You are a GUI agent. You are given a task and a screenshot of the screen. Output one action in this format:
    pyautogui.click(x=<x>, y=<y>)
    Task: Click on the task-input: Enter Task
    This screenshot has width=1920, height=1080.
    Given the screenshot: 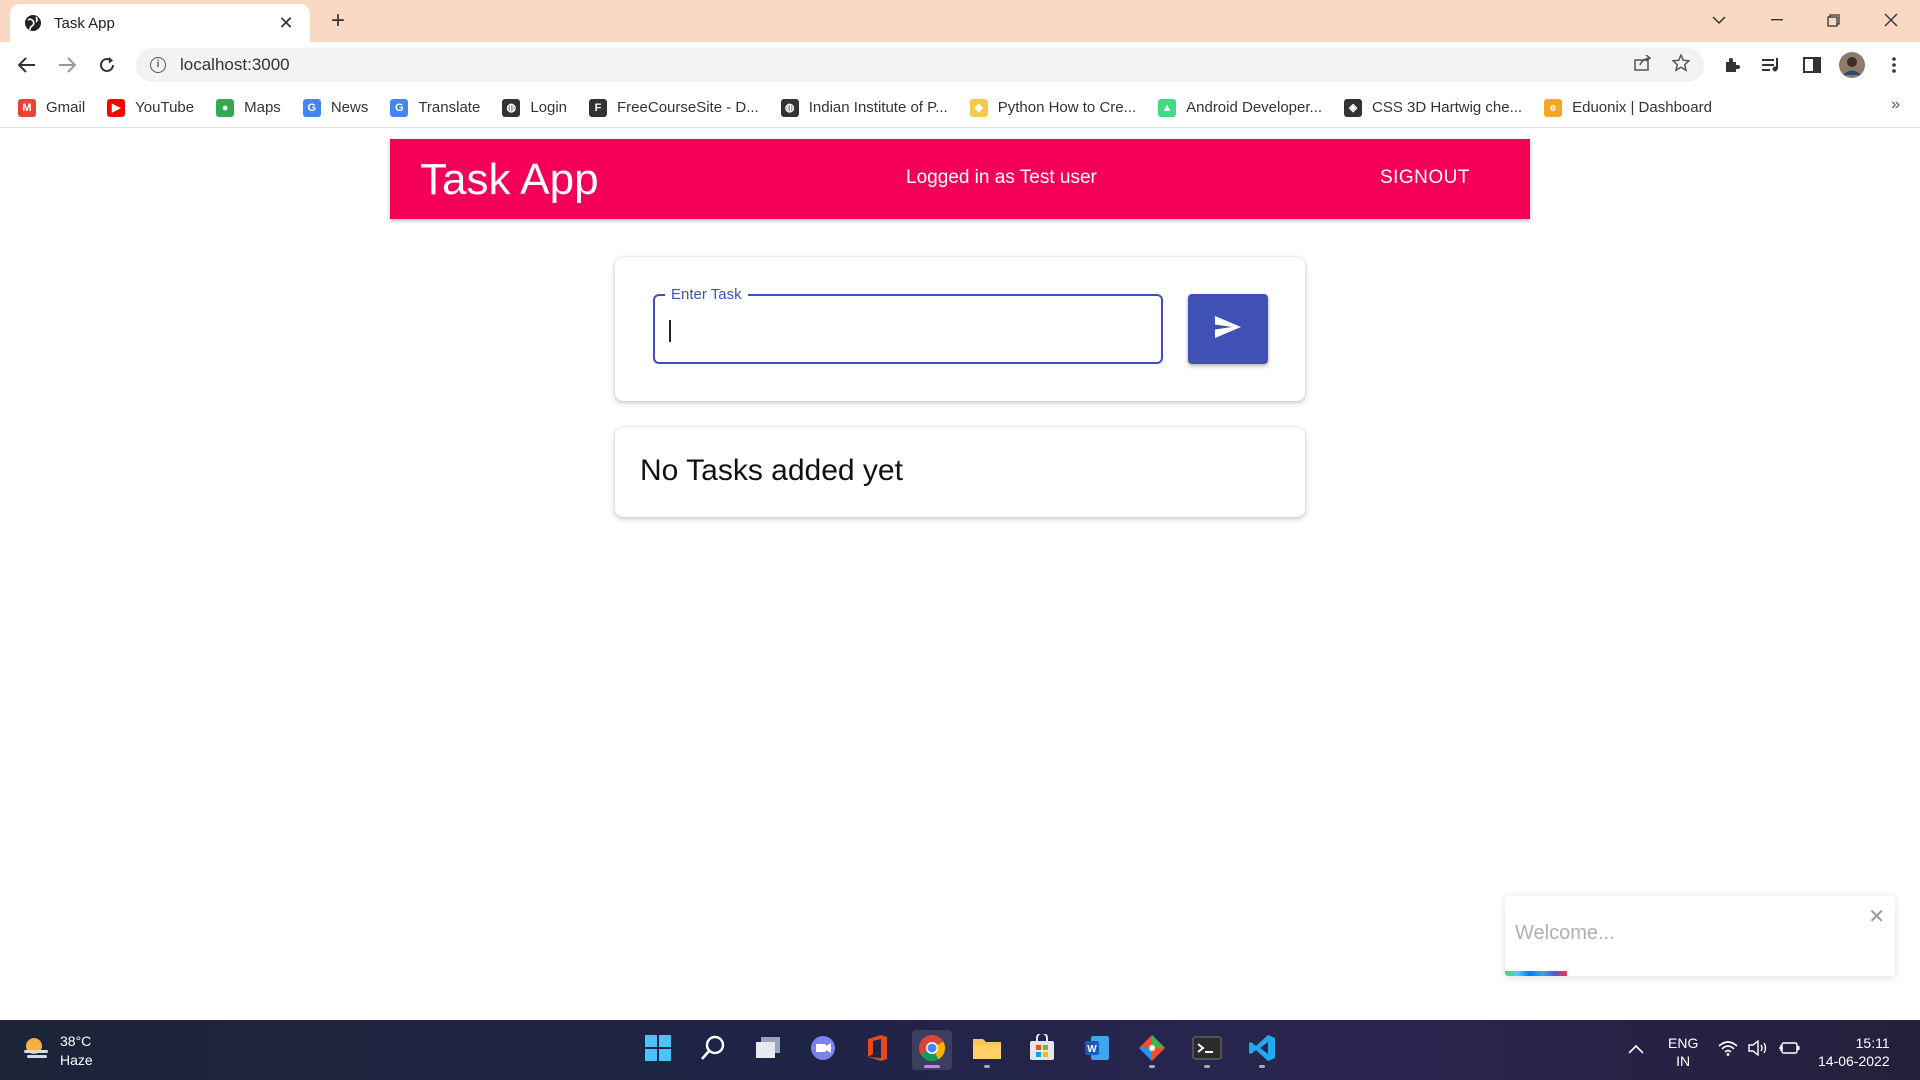 What is the action you would take?
    pyautogui.click(x=908, y=325)
    